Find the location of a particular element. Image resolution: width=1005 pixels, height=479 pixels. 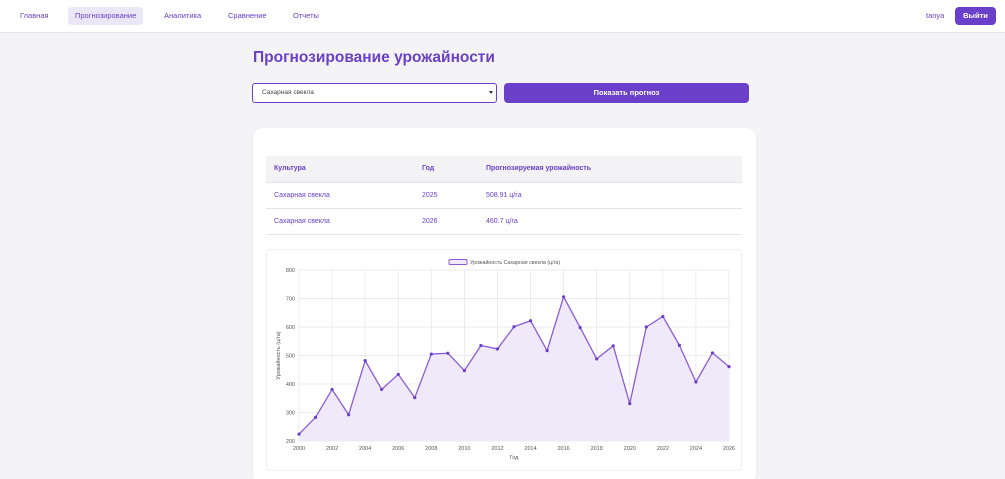

username-label: tanya is located at coordinates (935, 15).